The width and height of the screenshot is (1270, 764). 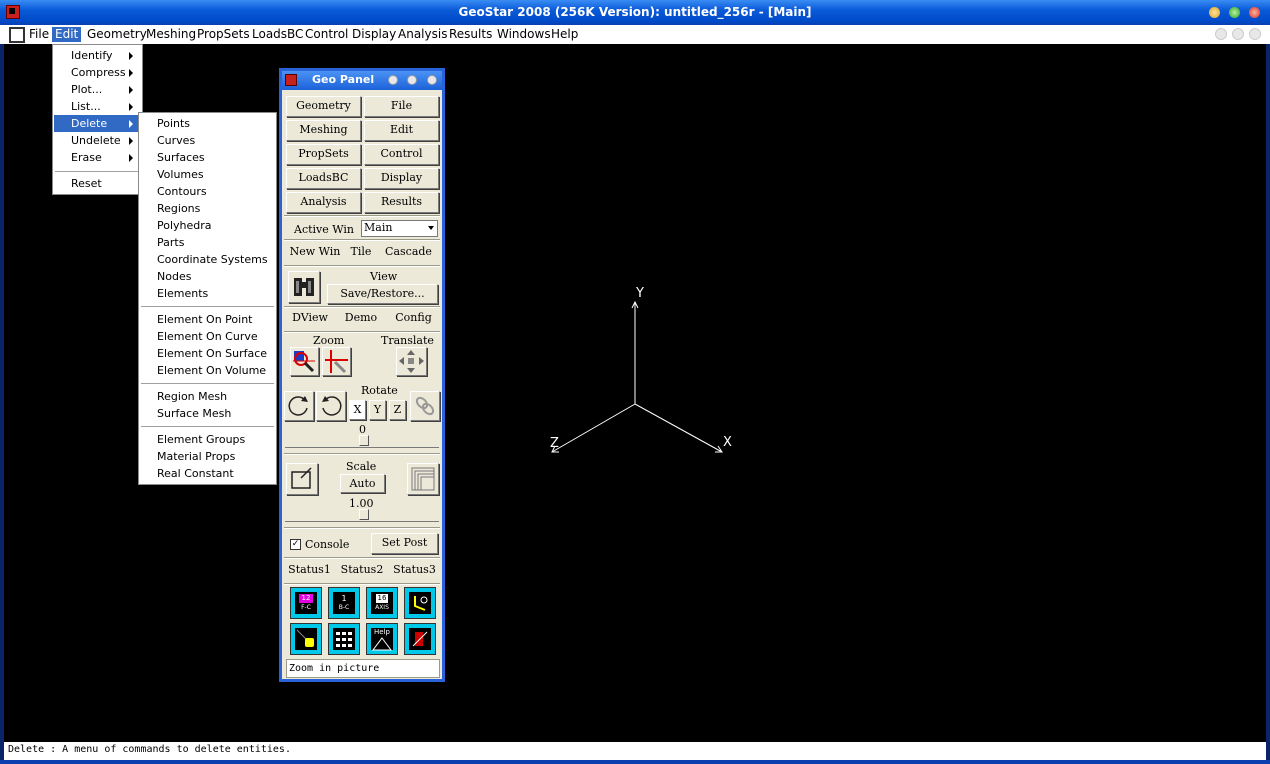 What do you see at coordinates (207, 413) in the screenshot?
I see `delete-surface-mesh: Surface Mesh` at bounding box center [207, 413].